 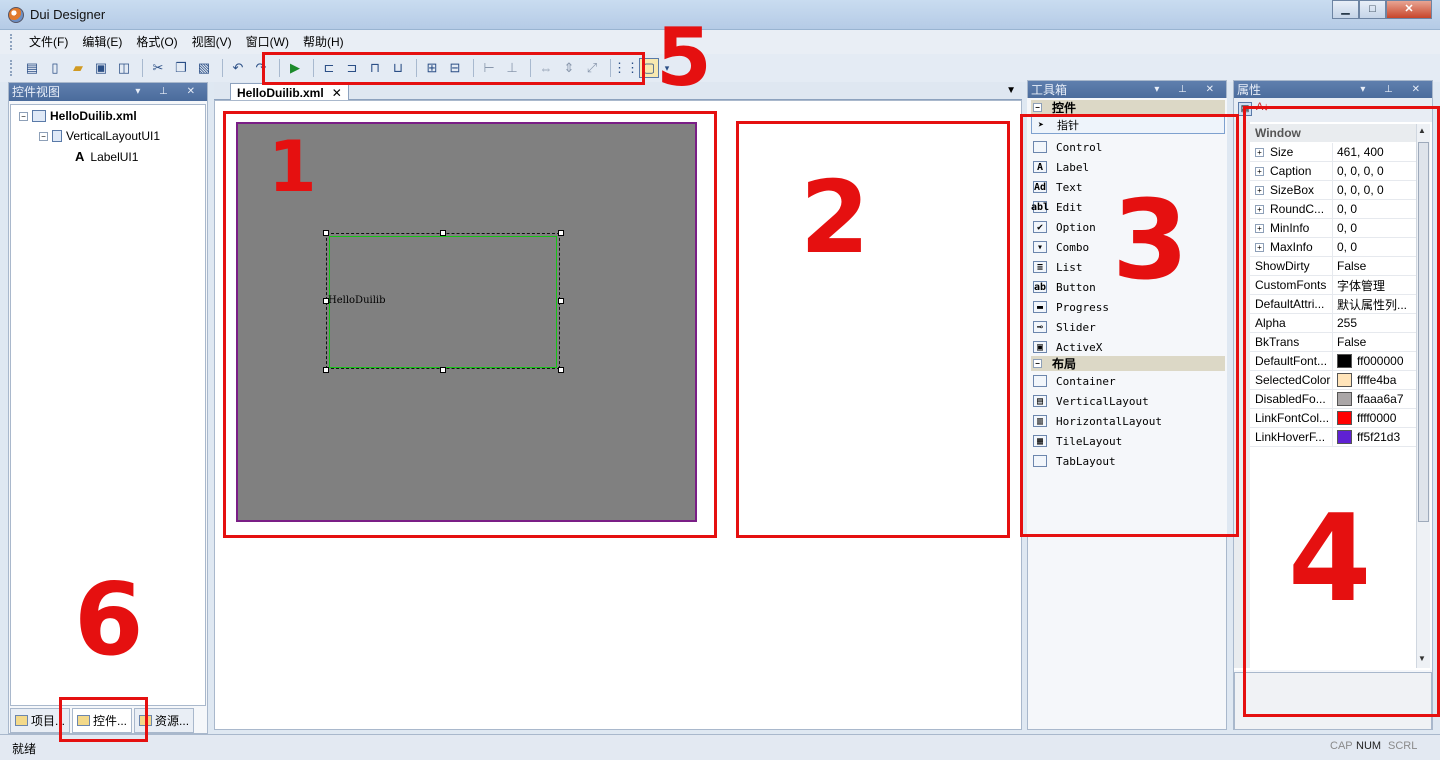 What do you see at coordinates (323, 42) in the screenshot?
I see `menu-help: 帮助(H)` at bounding box center [323, 42].